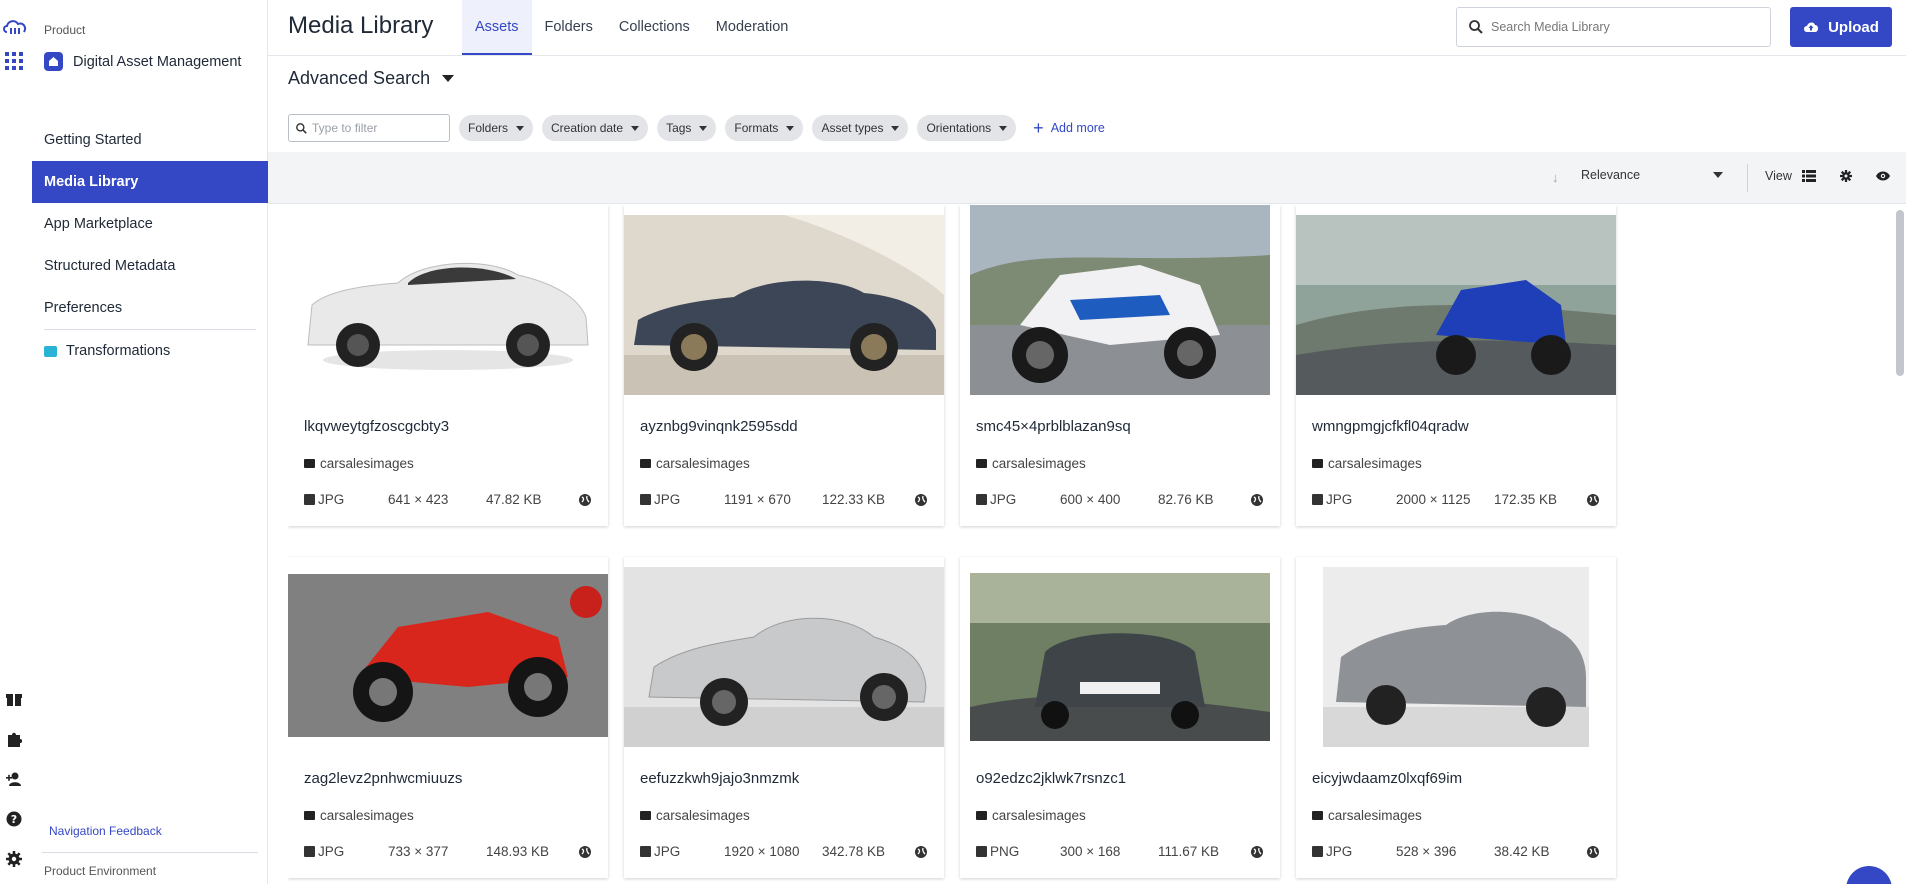 The height and width of the screenshot is (884, 1906). I want to click on asset-meta: JPG 1920 × 1080 342.78 KB, so click(785, 852).